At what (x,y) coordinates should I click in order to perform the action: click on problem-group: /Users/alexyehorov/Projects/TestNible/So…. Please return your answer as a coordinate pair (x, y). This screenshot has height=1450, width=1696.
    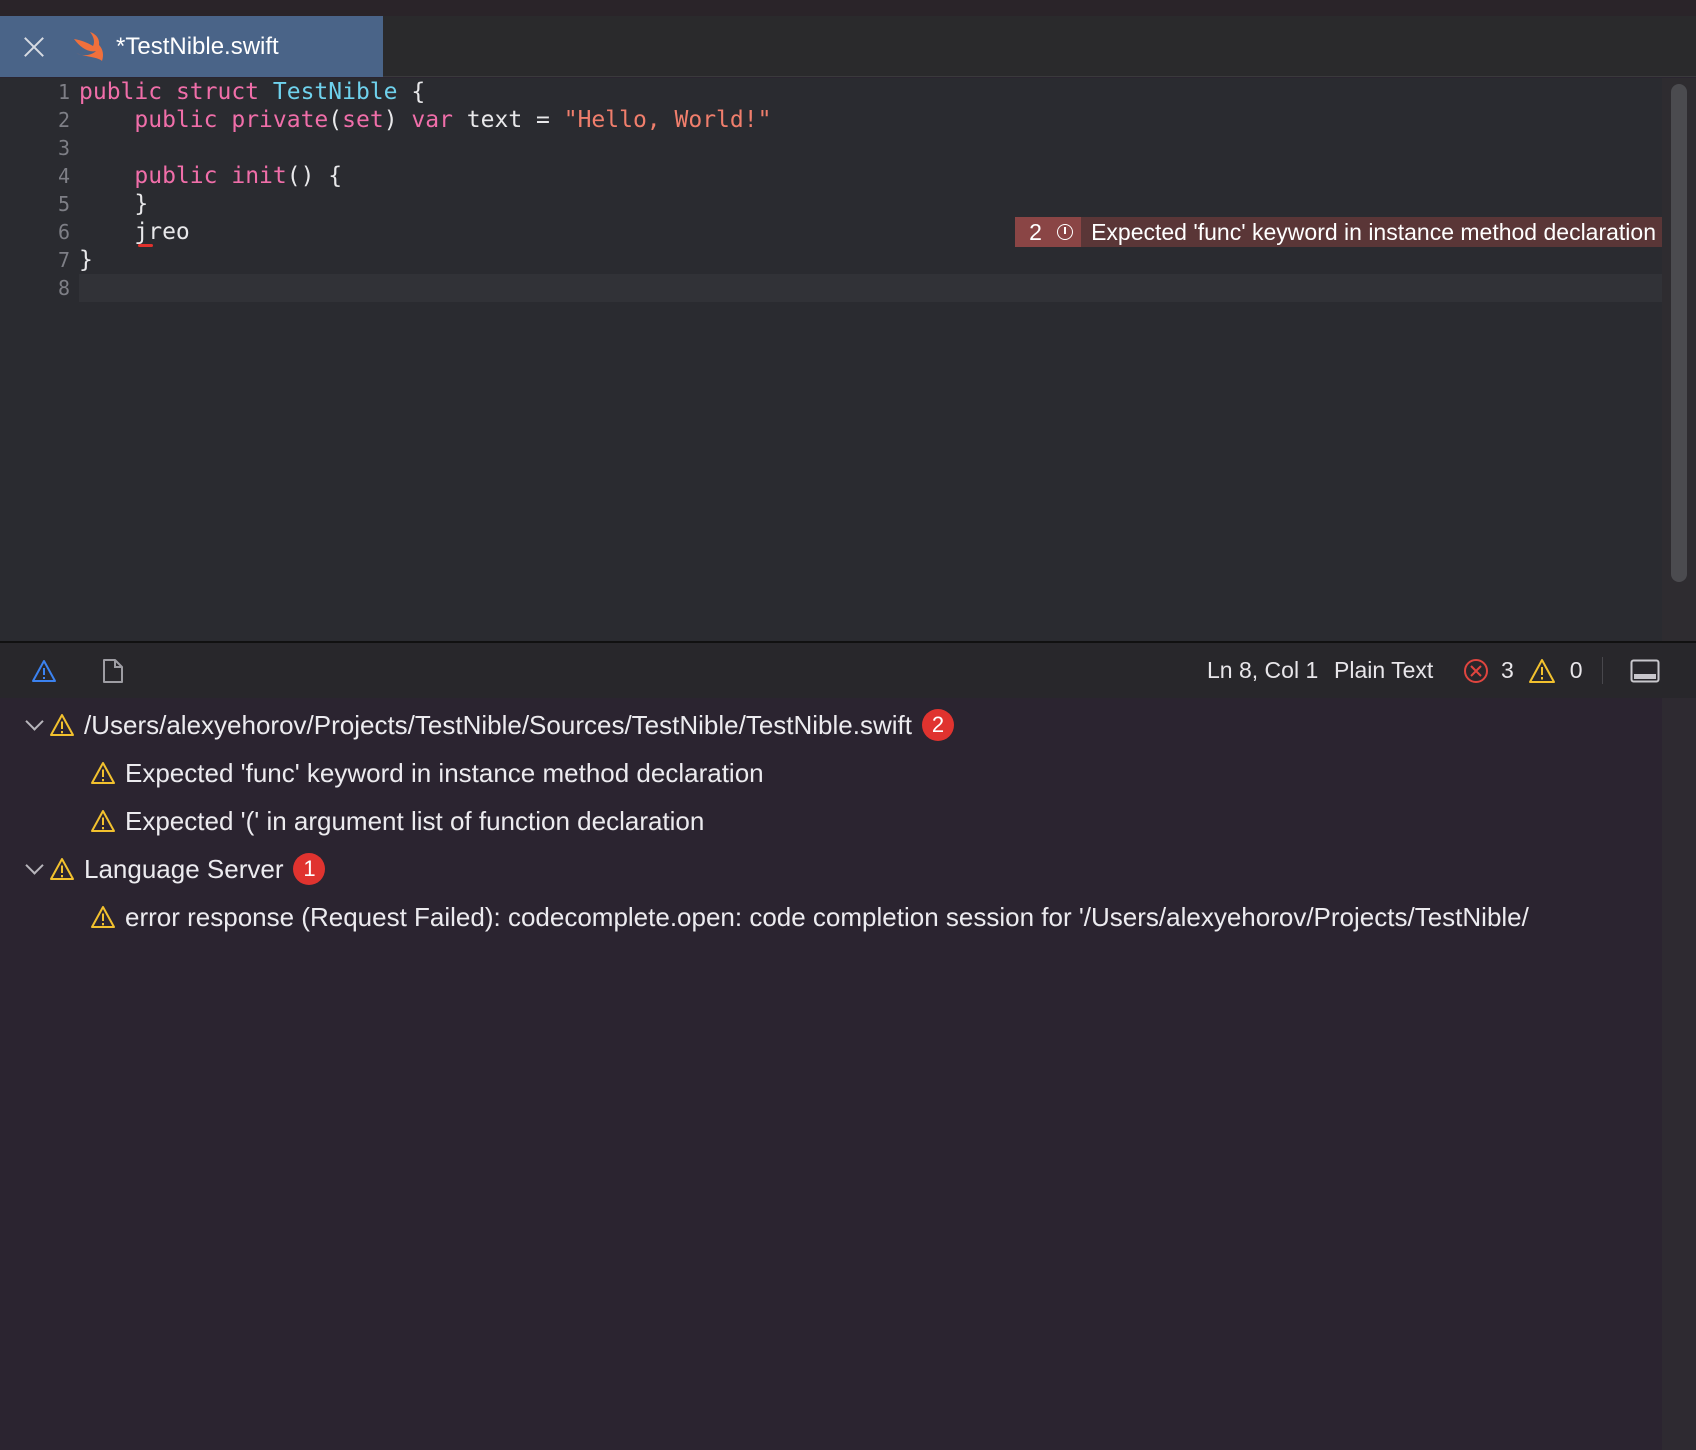
    Looking at the image, I should click on (489, 725).